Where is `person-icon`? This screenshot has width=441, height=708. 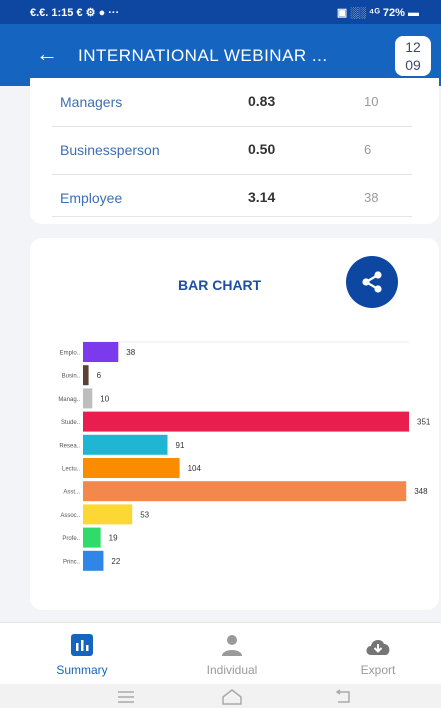 person-icon is located at coordinates (232, 645).